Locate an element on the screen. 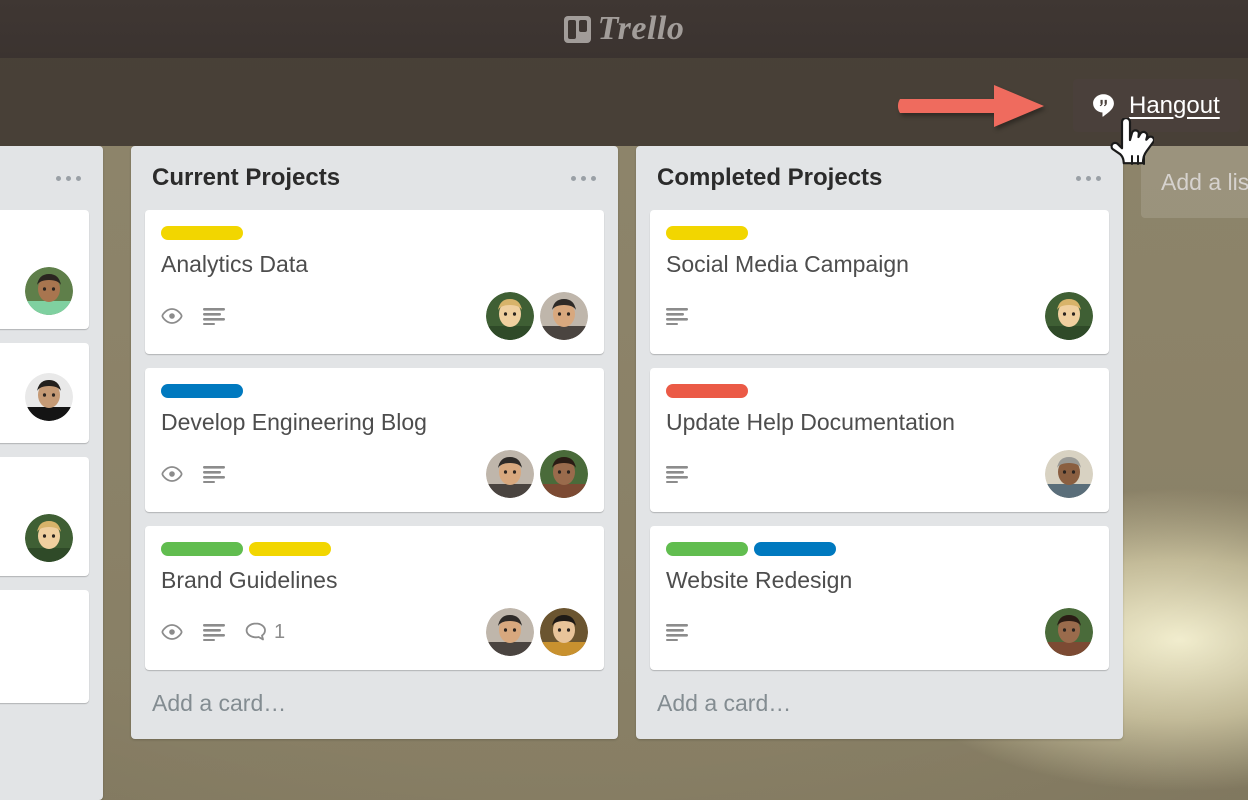 Image resolution: width=1248 pixels, height=800 pixels. card: Develop Engineering Blog is located at coordinates (374, 440).